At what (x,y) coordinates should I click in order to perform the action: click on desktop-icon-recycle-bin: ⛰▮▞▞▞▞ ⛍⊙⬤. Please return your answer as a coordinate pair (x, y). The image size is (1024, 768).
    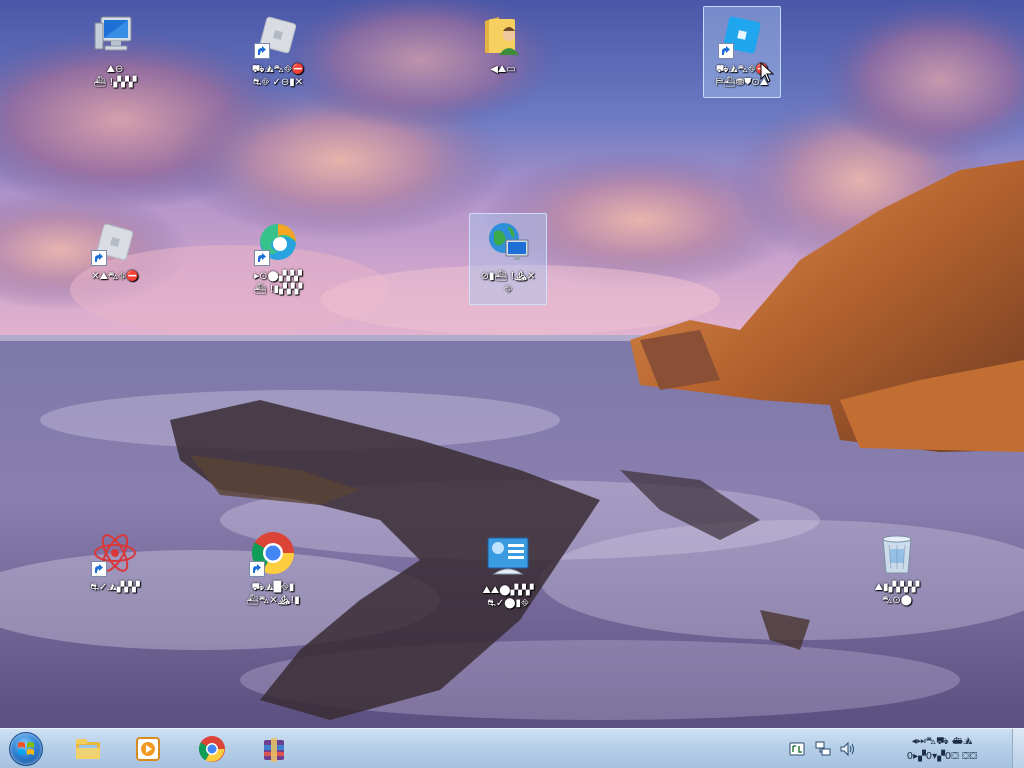
    Looking at the image, I should click on (897, 566).